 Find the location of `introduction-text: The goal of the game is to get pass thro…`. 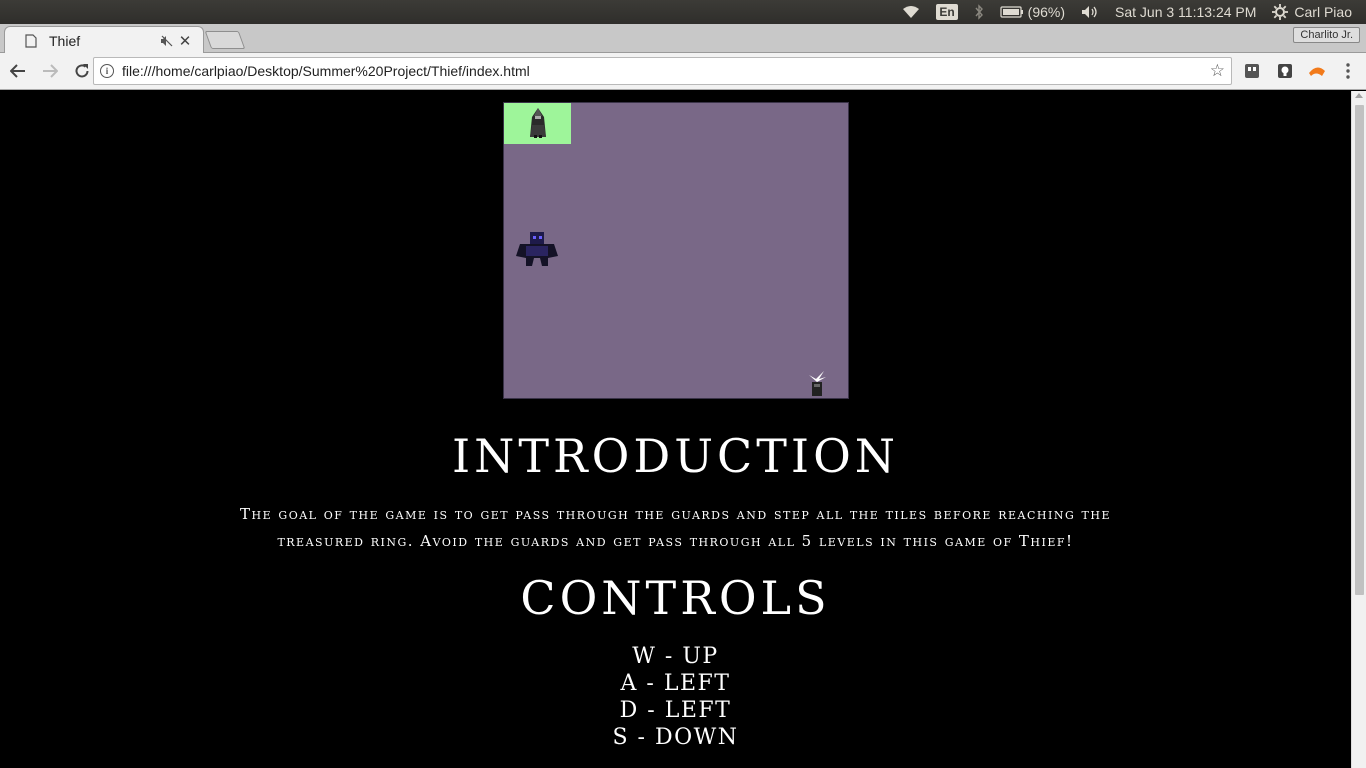

introduction-text: The goal of the game is to get pass thro… is located at coordinates (675, 527).